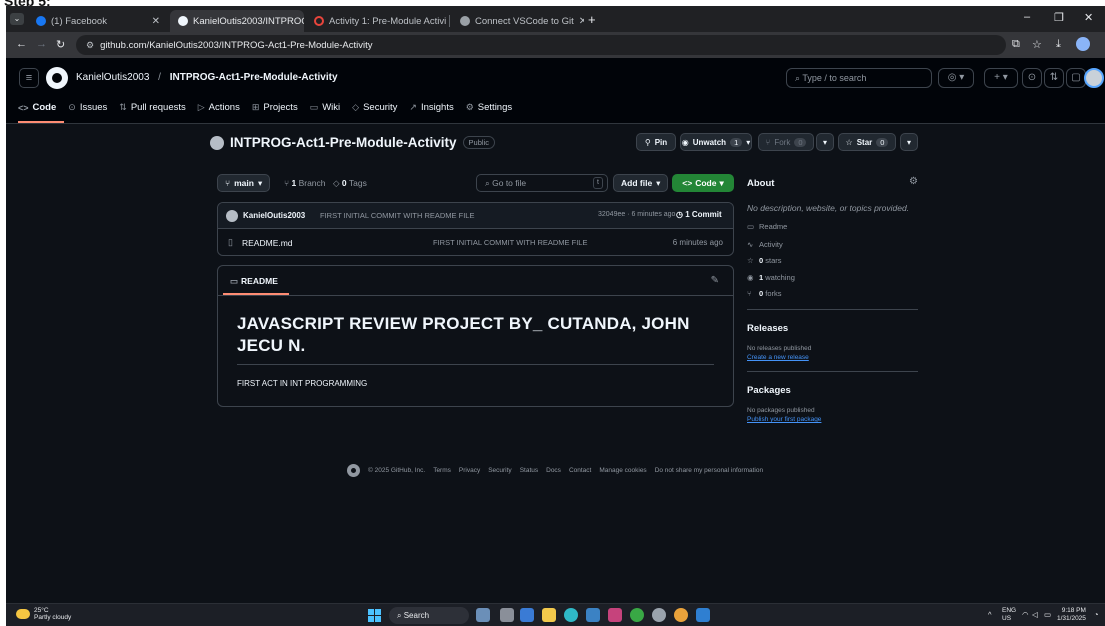 The height and width of the screenshot is (626, 1105). I want to click on footer-link-terms: Terms, so click(442, 470).